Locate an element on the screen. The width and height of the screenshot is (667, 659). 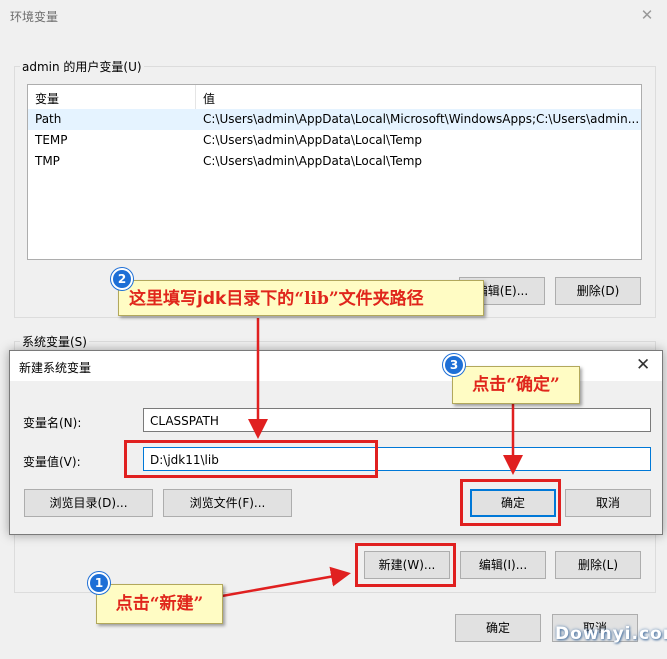
callout-step3-text: 点击“确定” is located at coordinates (516, 385).